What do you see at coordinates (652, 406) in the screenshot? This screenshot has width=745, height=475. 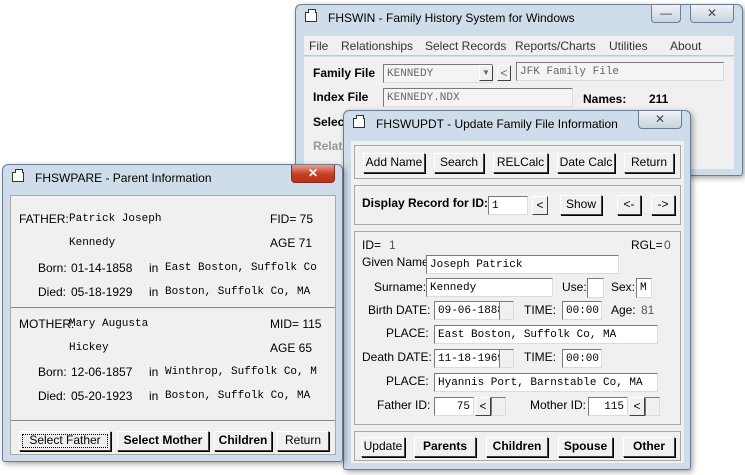 I see `mother-id-spacer` at bounding box center [652, 406].